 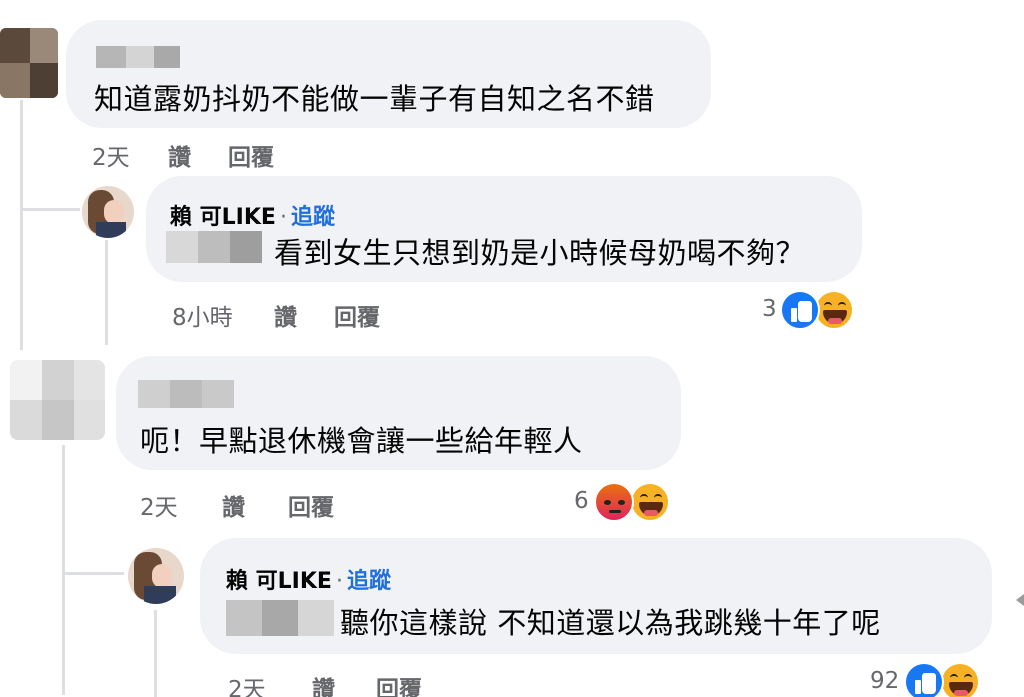 What do you see at coordinates (202, 315) in the screenshot?
I see `timestamp: 8小時` at bounding box center [202, 315].